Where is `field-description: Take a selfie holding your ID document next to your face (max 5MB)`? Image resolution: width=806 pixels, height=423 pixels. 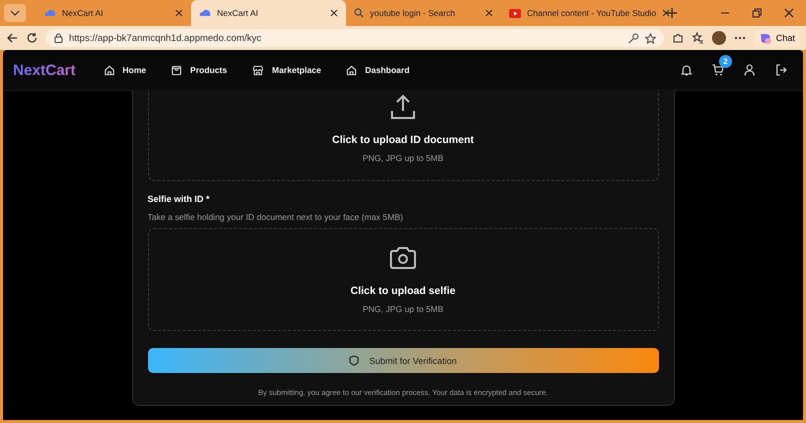 field-description: Take a selfie holding your ID document next to your face (max 5MB) is located at coordinates (276, 217).